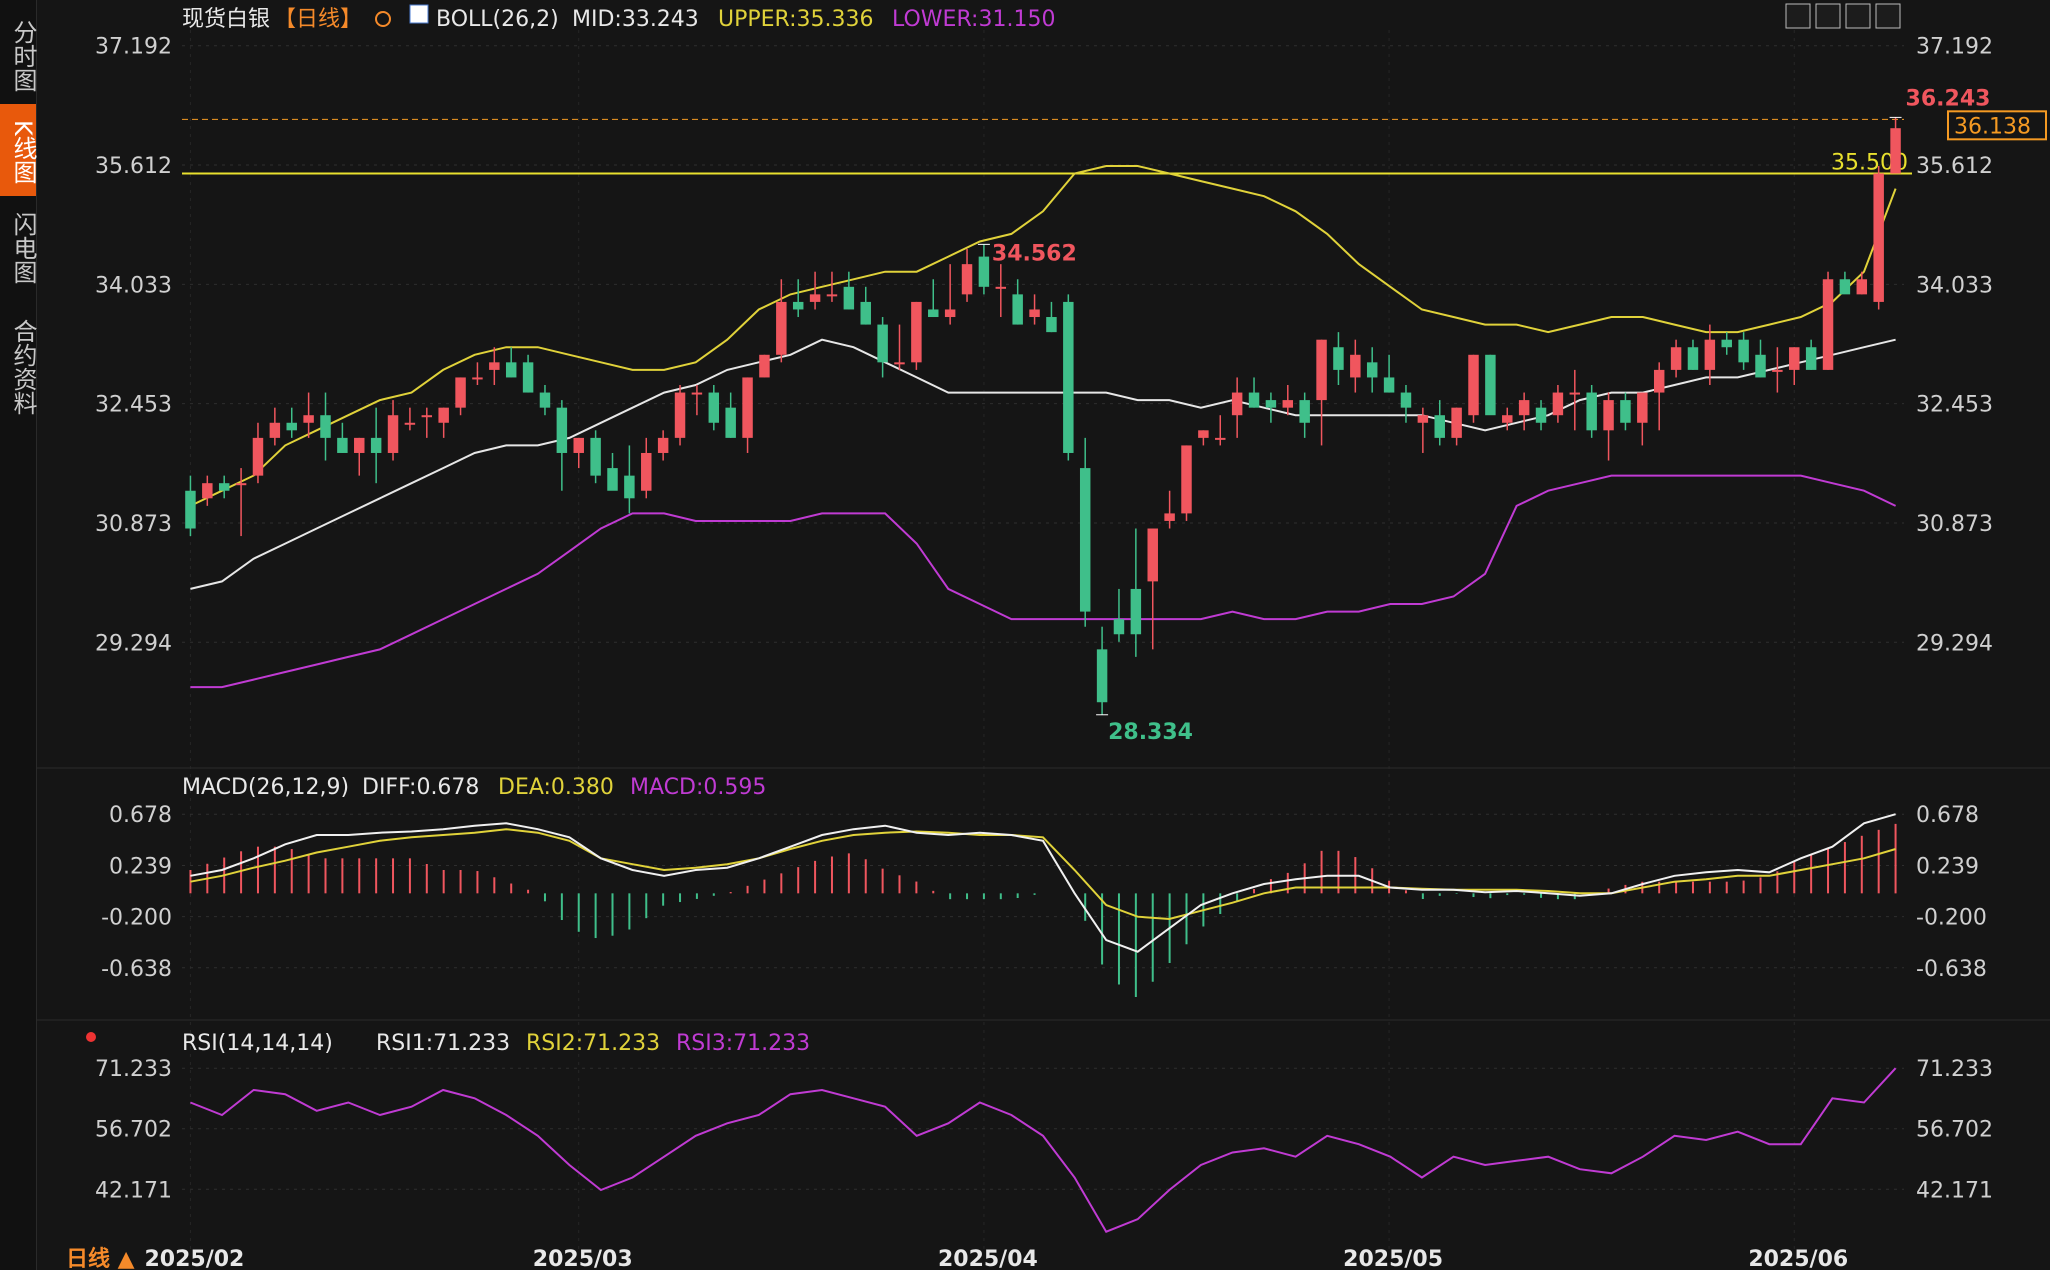 This screenshot has width=2050, height=1270. I want to click on macd-hist-label: MACD:0.595, so click(698, 787).